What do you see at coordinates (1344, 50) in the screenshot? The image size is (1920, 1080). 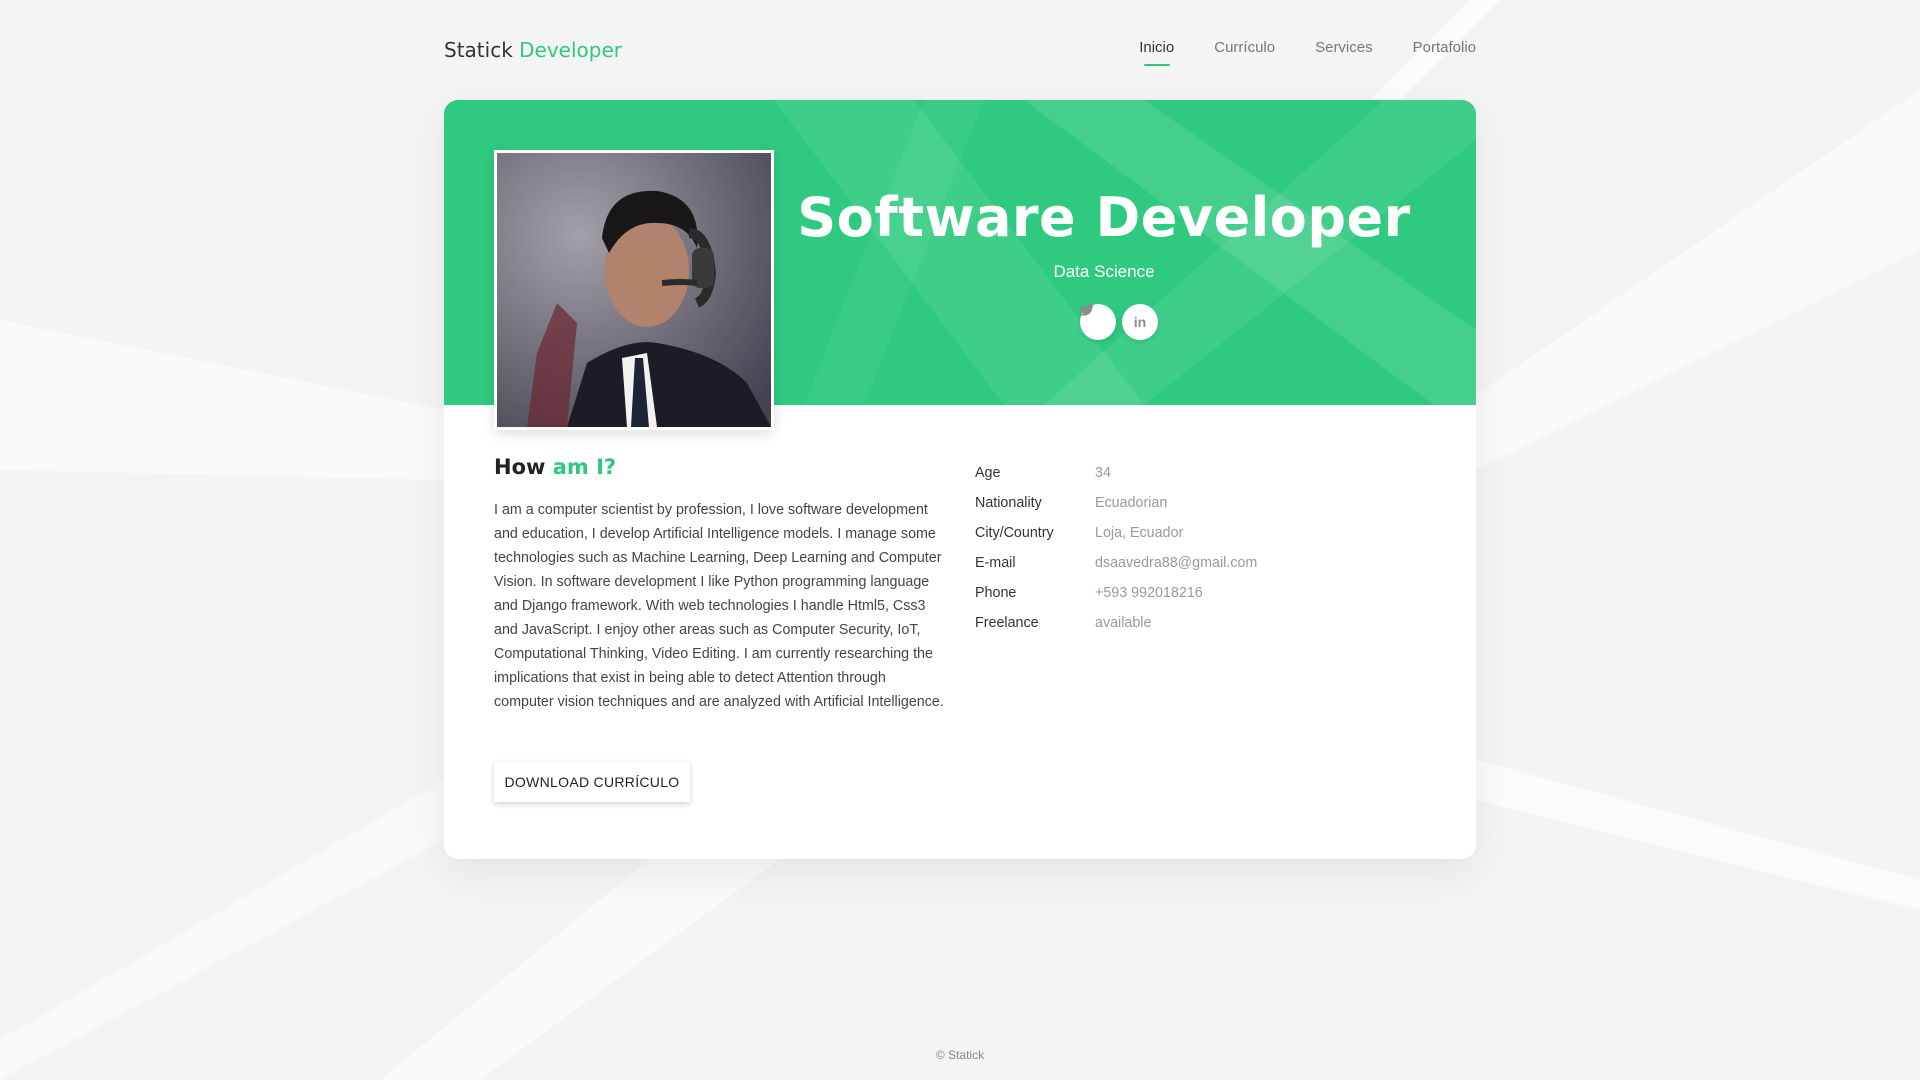 I see `nav-item-services: Services` at bounding box center [1344, 50].